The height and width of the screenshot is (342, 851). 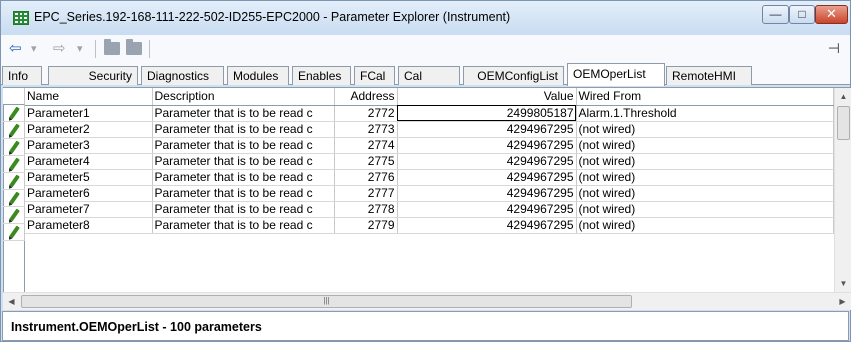 I want to click on forward-arrow-icon: ⇨, so click(x=59, y=49).